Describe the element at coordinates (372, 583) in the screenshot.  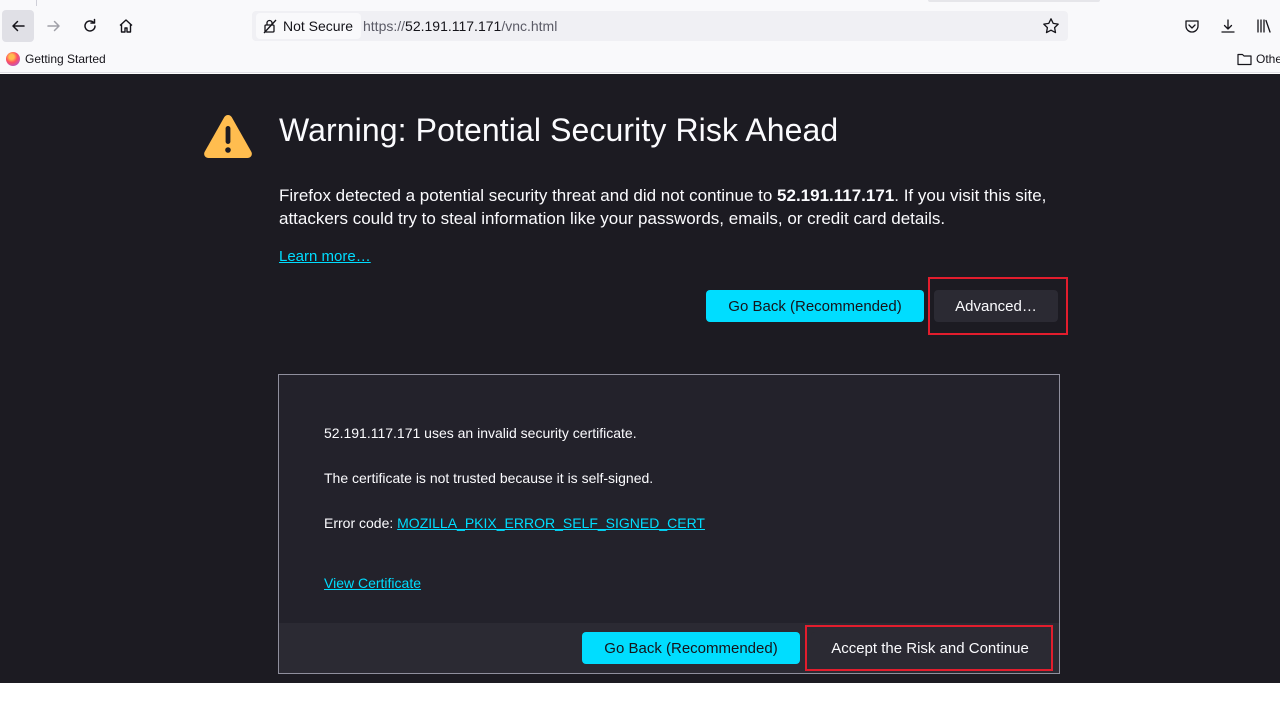
I see `view-certificate-link: View Certificate` at that location.